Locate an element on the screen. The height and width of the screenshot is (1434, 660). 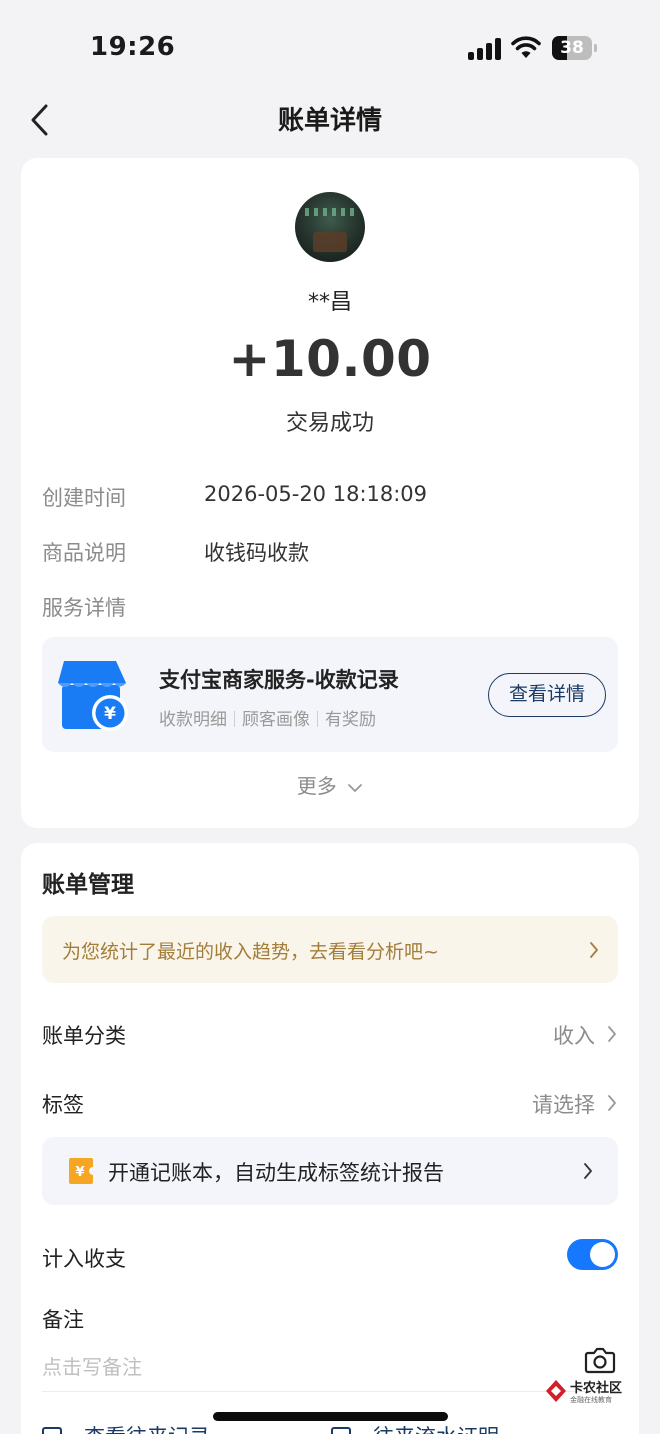
record-icon is located at coordinates (52, 1430).